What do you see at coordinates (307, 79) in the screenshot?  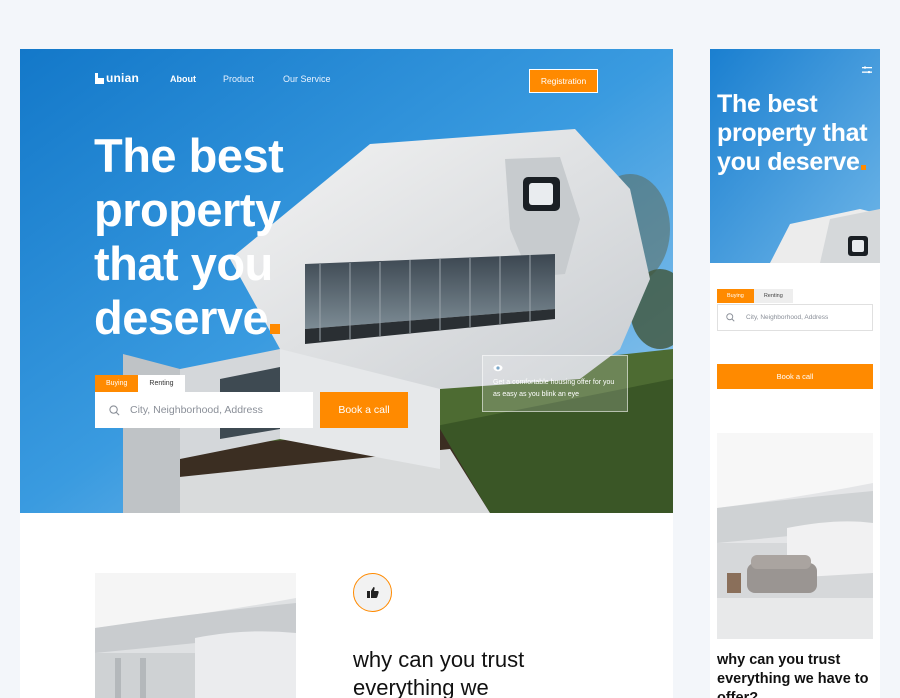 I see `nav-item-our-service: Our Service` at bounding box center [307, 79].